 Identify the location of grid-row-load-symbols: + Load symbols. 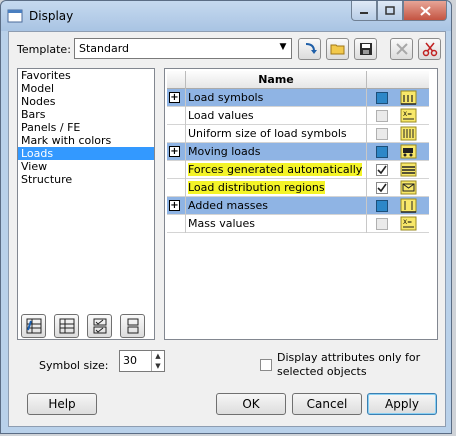
(298, 98).